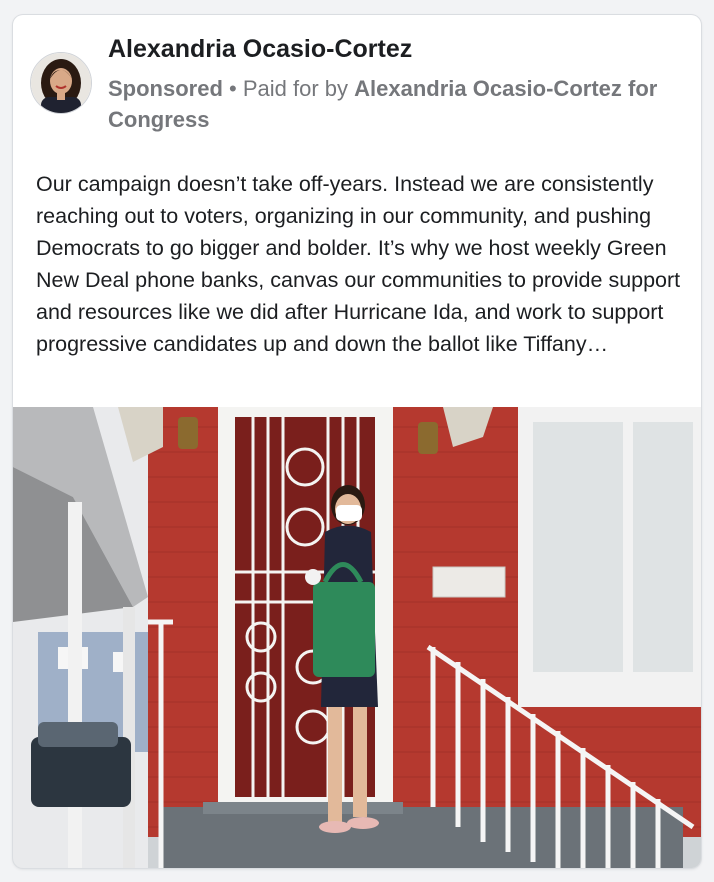 This screenshot has width=714, height=882. I want to click on avatar-photo, so click(61, 83).